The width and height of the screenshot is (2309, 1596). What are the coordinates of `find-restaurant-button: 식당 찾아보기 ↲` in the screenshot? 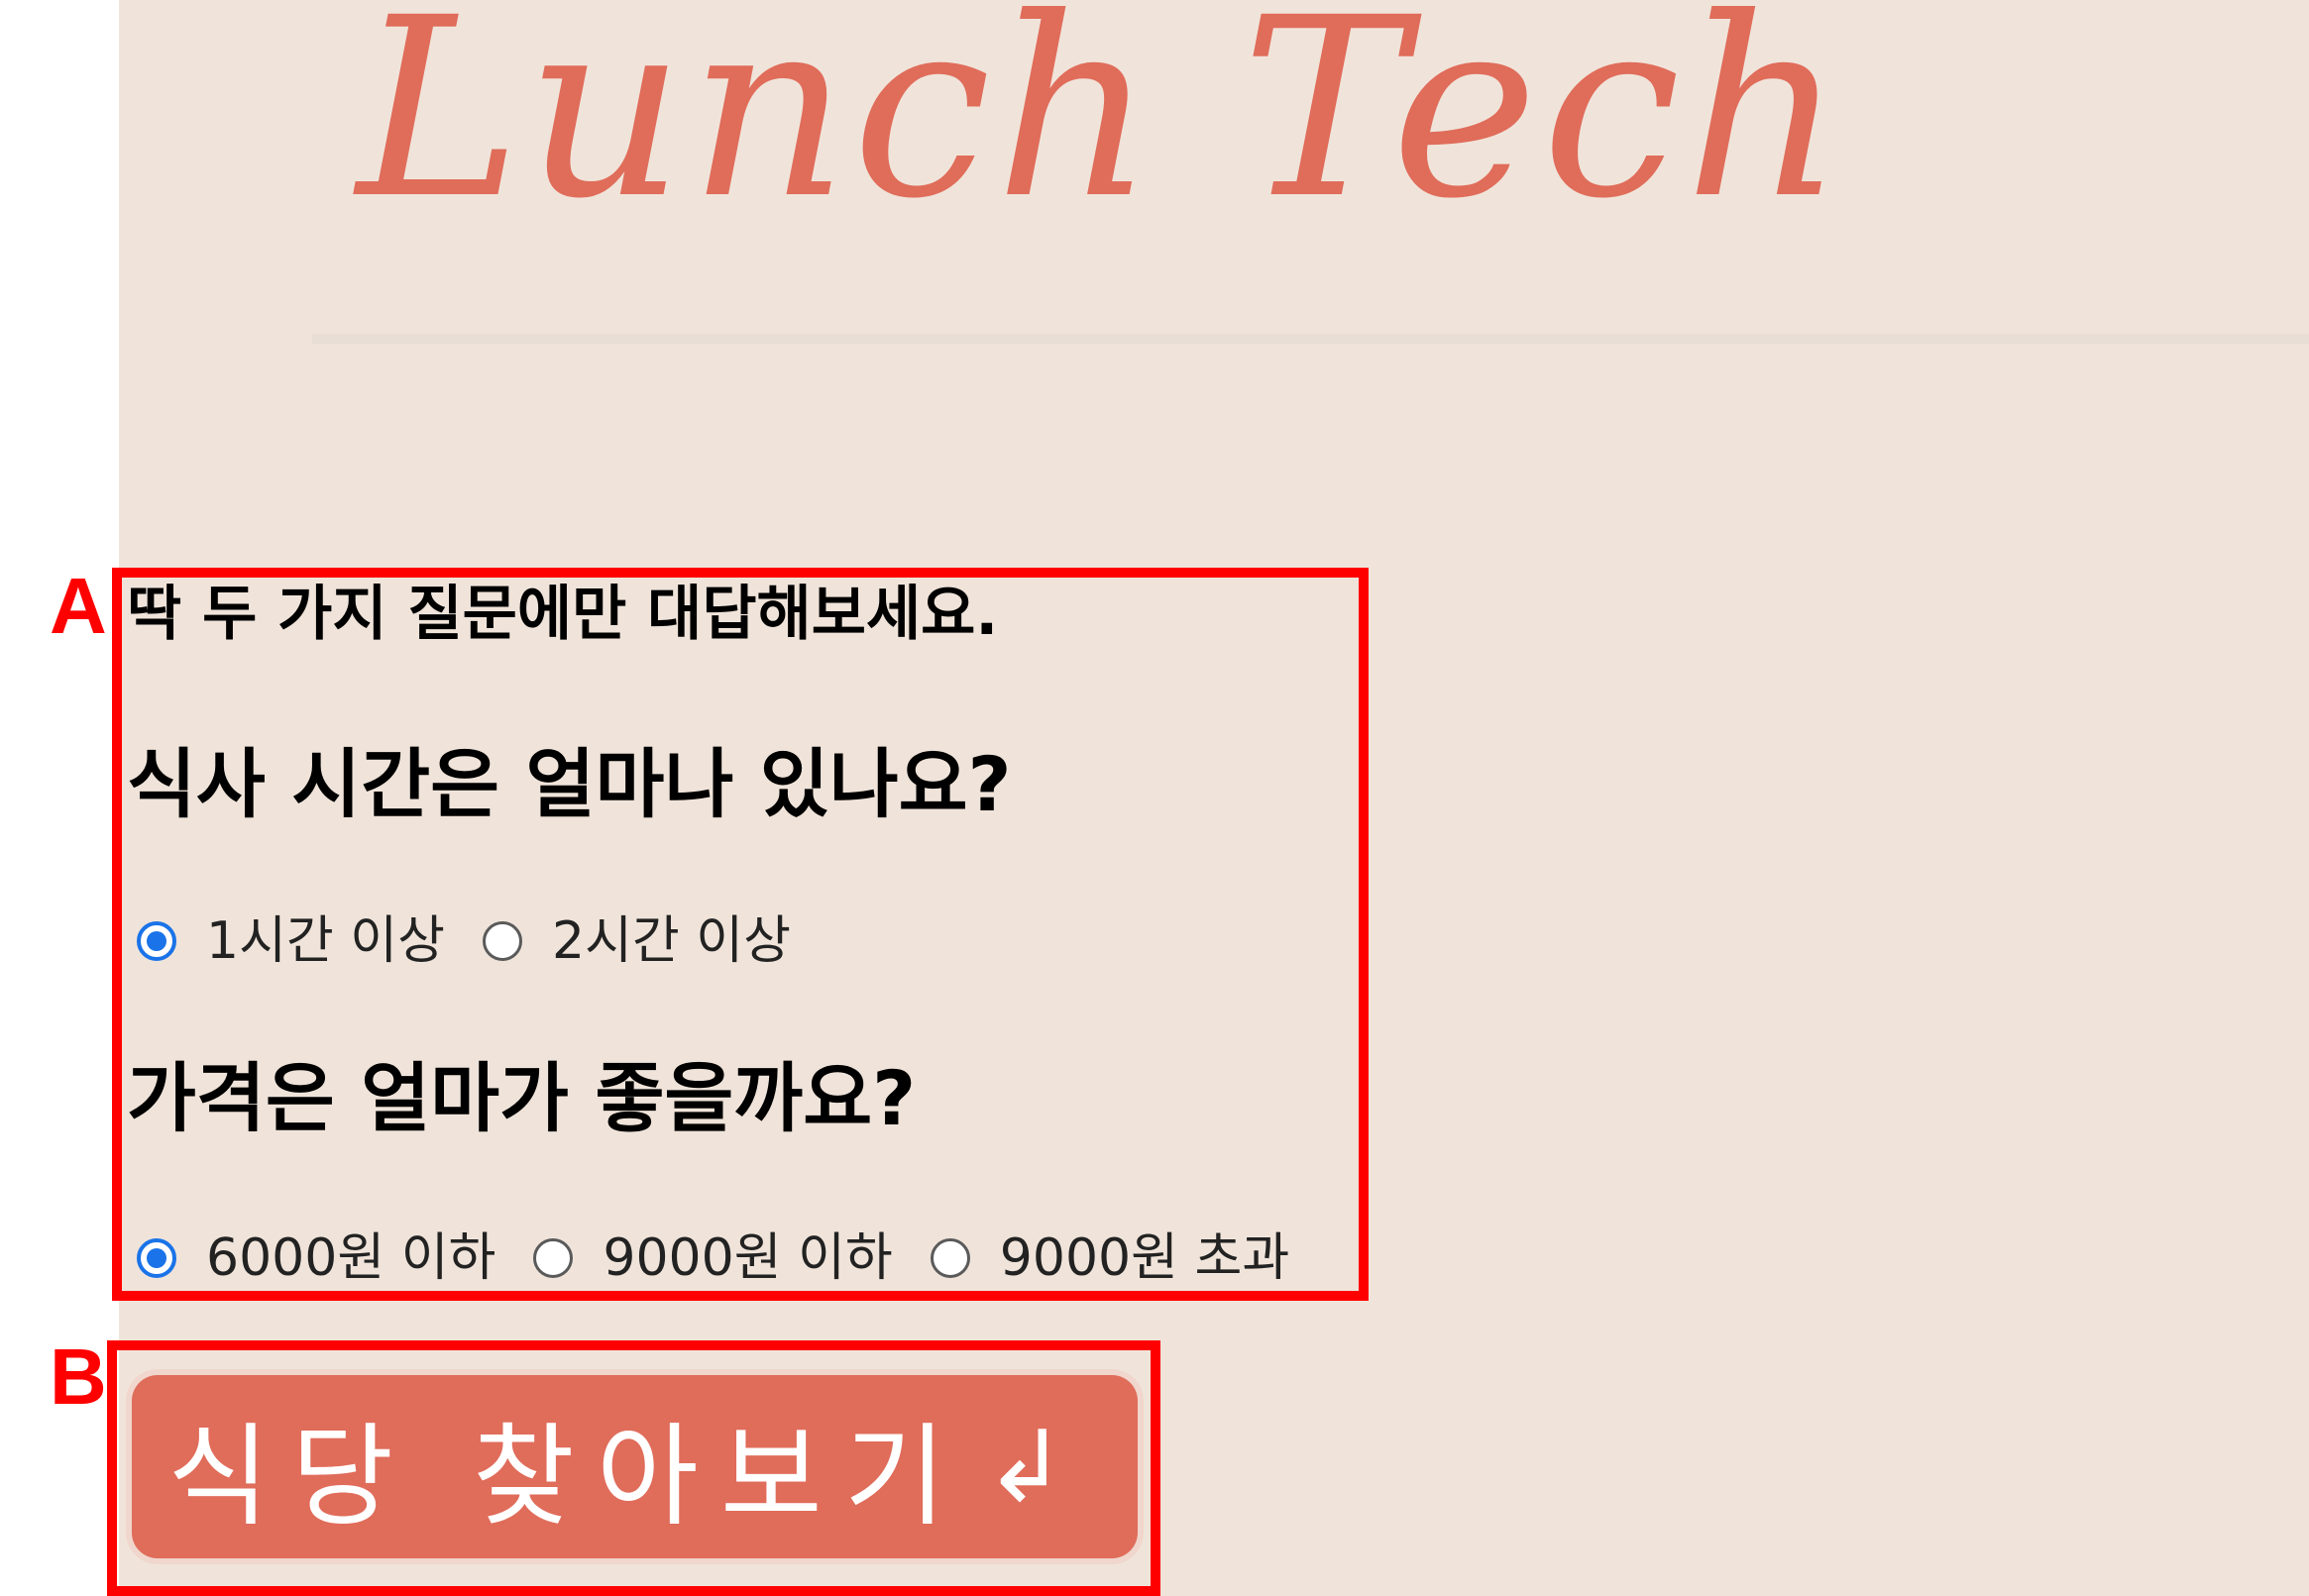 It's located at (635, 1466).